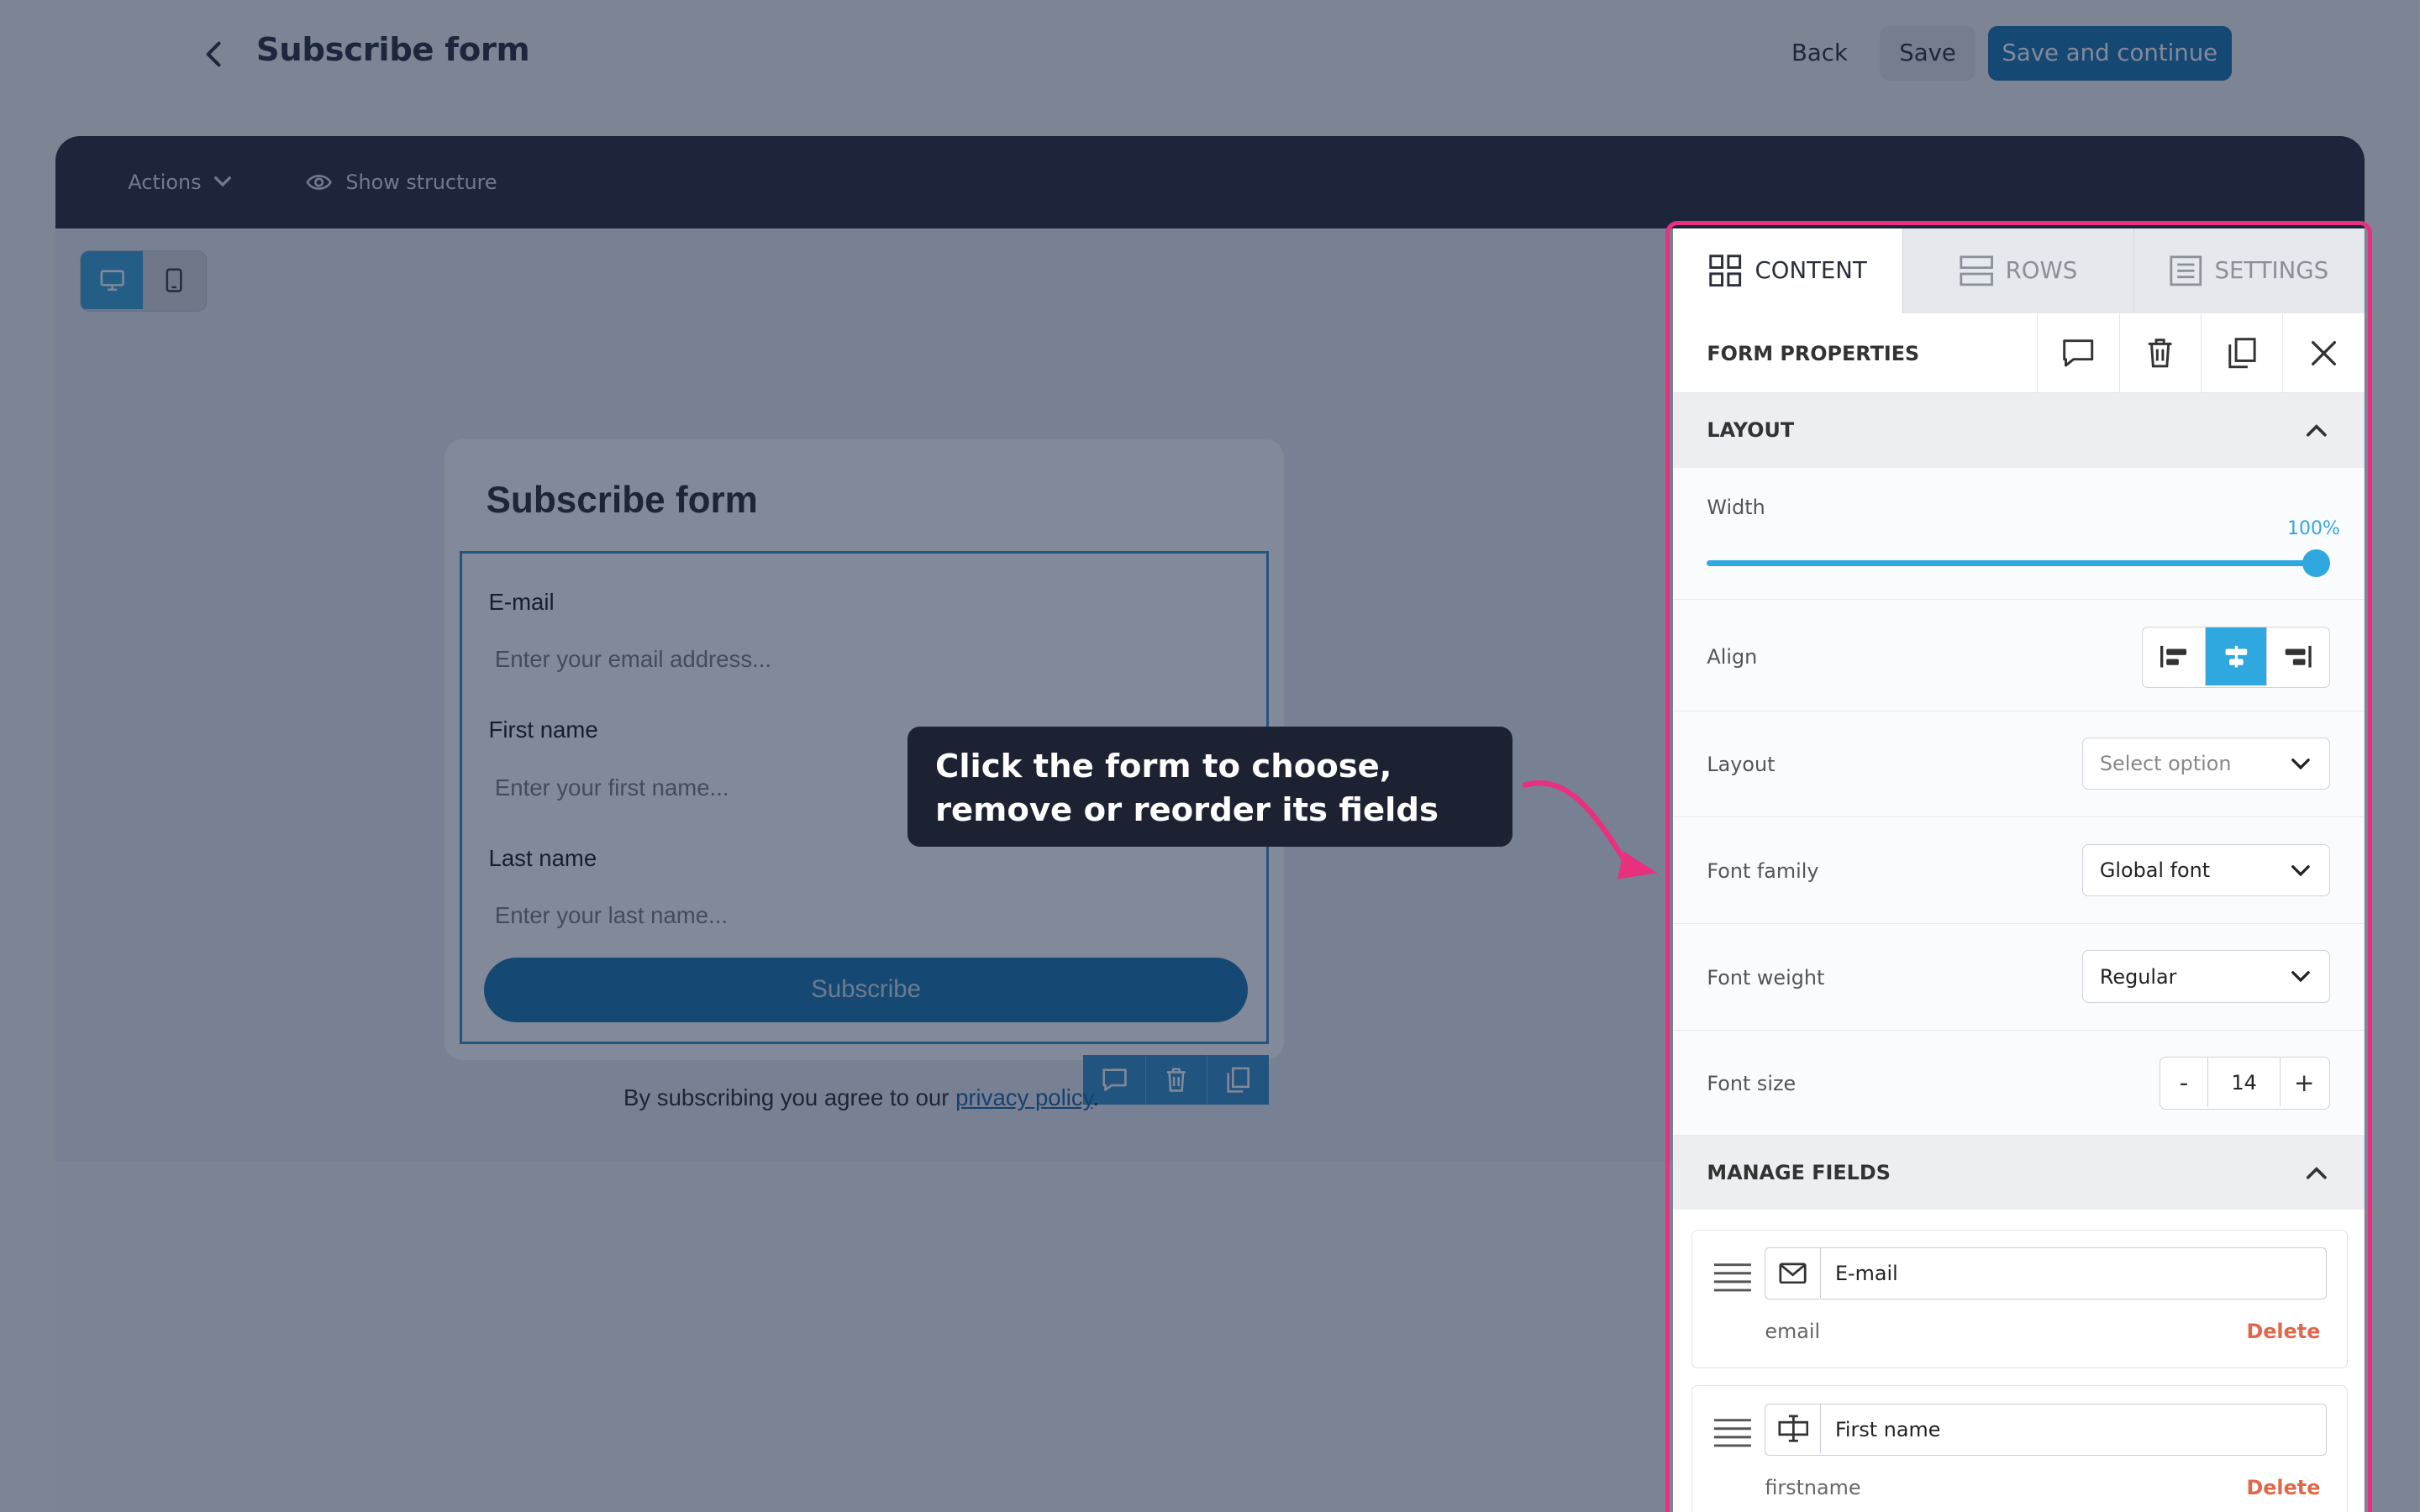  Describe the element at coordinates (1794, 1429) in the screenshot. I see `text-cursor-icon` at that location.